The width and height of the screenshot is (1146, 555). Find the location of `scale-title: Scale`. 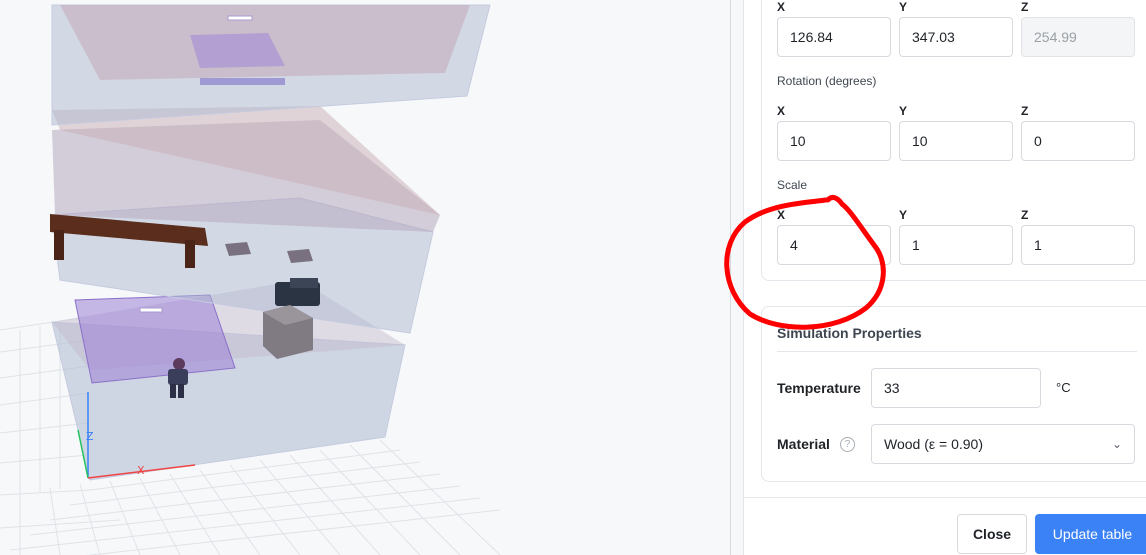

scale-title: Scale is located at coordinates (792, 185).